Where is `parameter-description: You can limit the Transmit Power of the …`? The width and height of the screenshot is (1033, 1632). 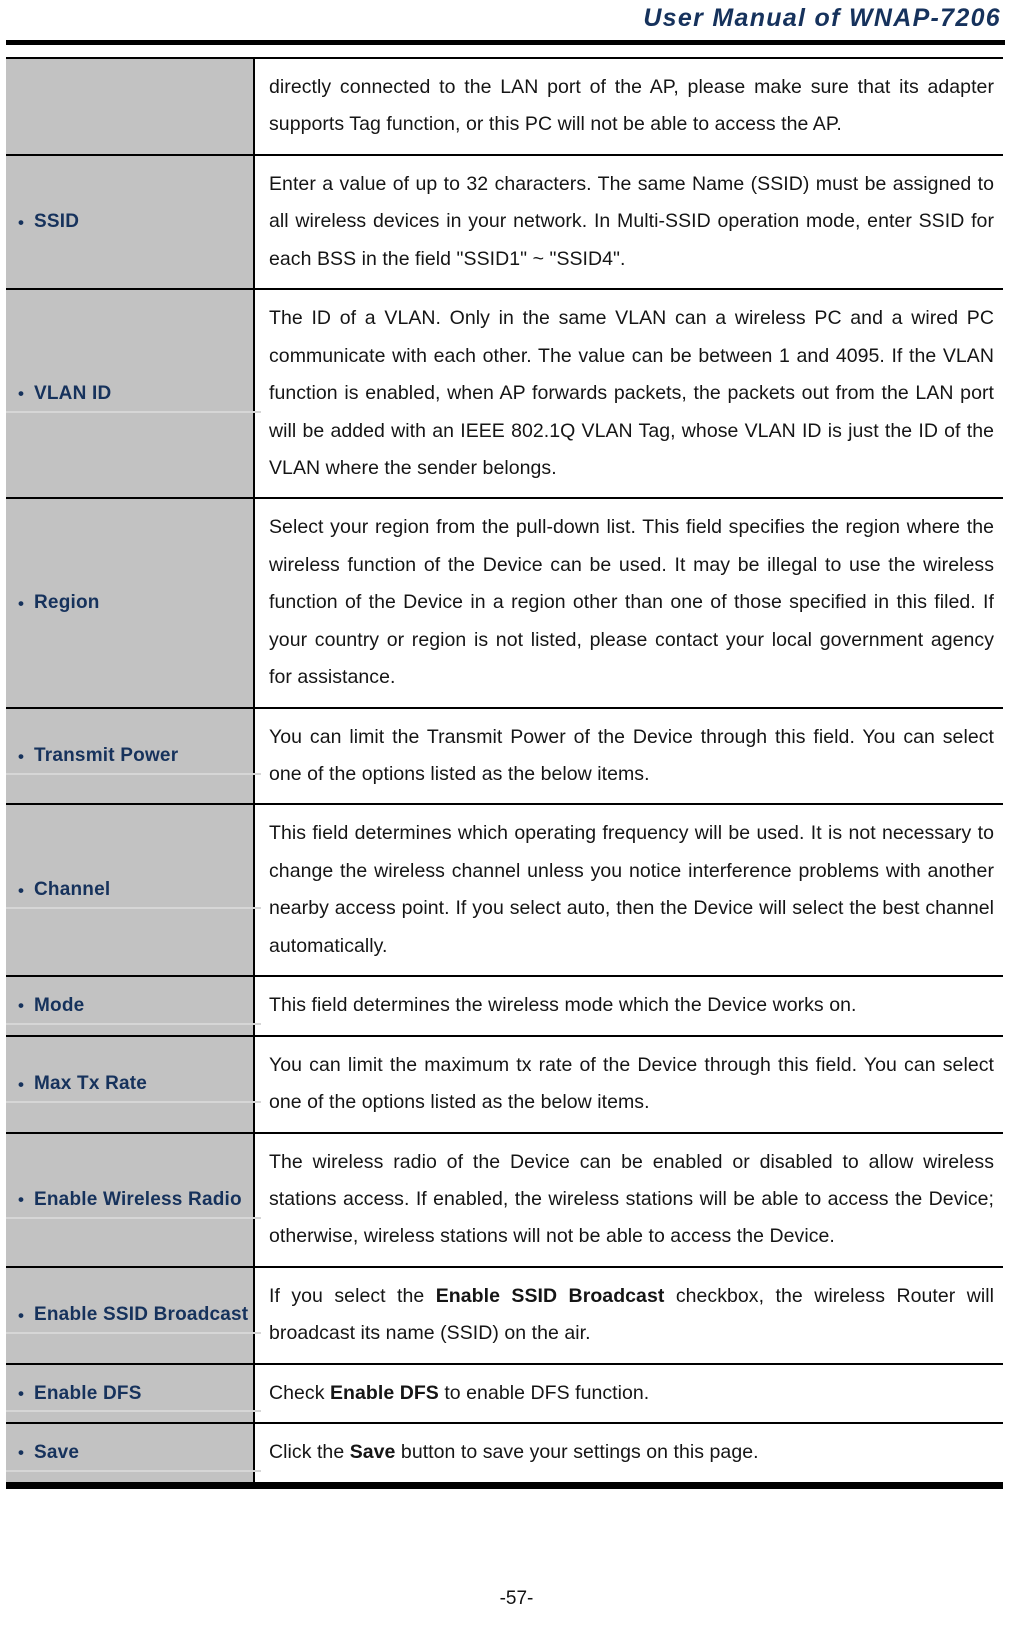 parameter-description: You can limit the Transmit Power of the … is located at coordinates (631, 756).